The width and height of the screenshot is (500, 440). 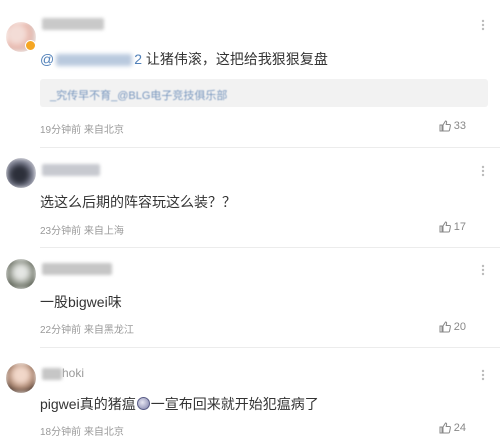 I want to click on like-button: 17, so click(x=452, y=227).